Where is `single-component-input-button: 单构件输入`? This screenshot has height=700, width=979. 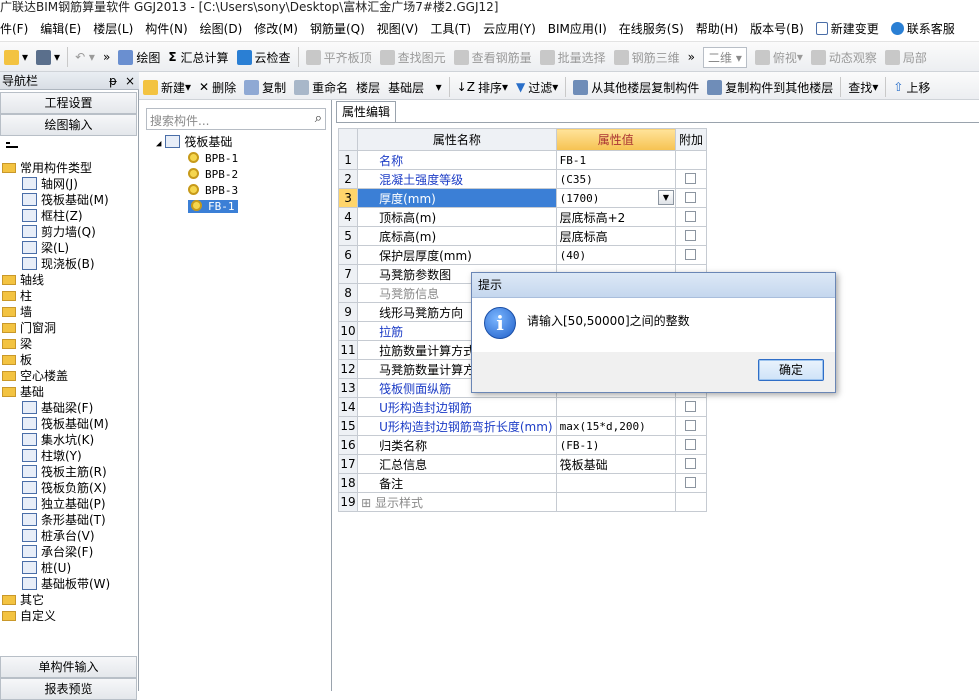
single-component-input-button: 单构件输入 is located at coordinates (68, 667).